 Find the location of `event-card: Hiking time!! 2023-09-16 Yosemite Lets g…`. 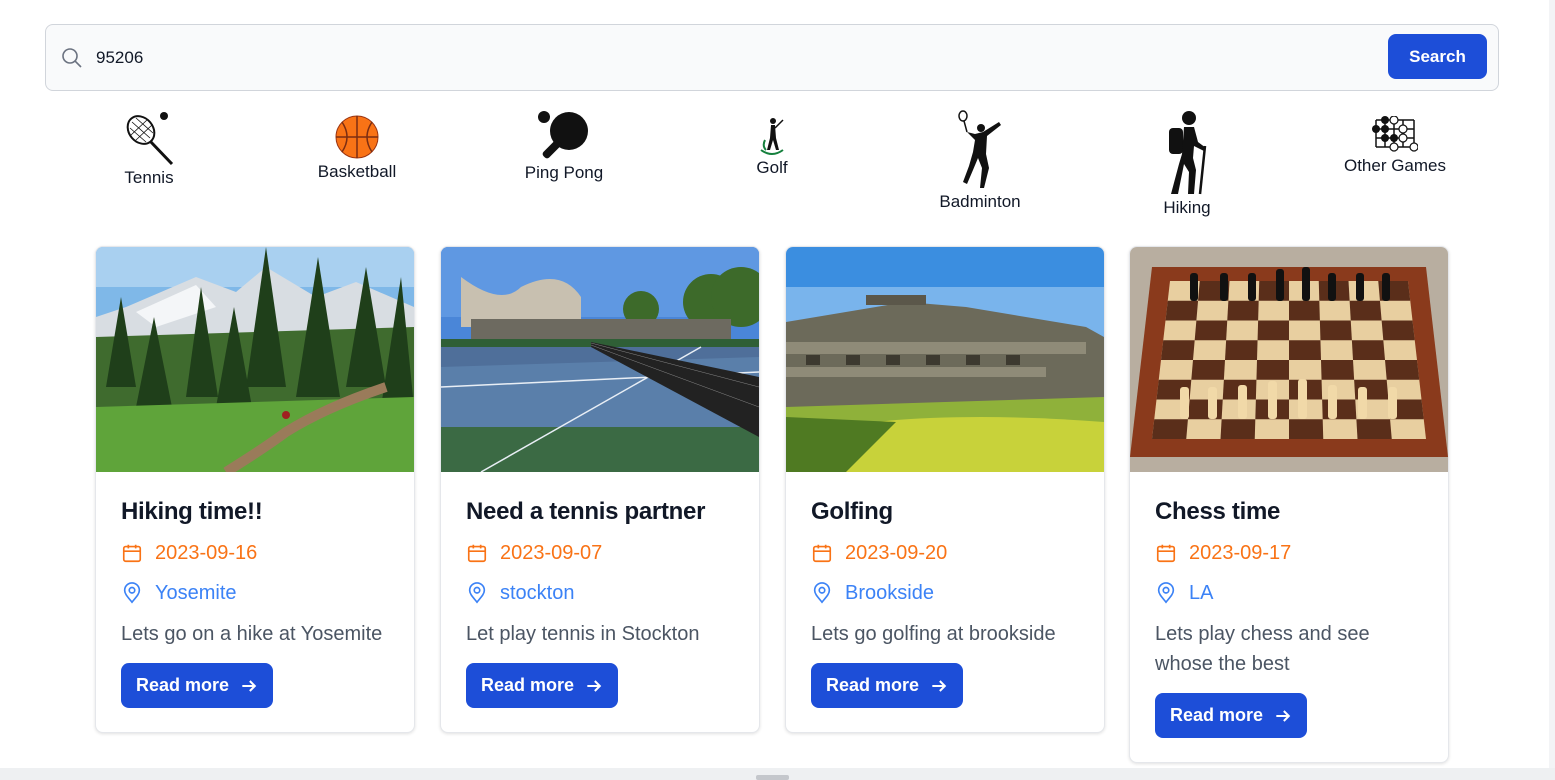

event-card: Hiking time!! 2023-09-16 Yosemite Lets g… is located at coordinates (255, 489).